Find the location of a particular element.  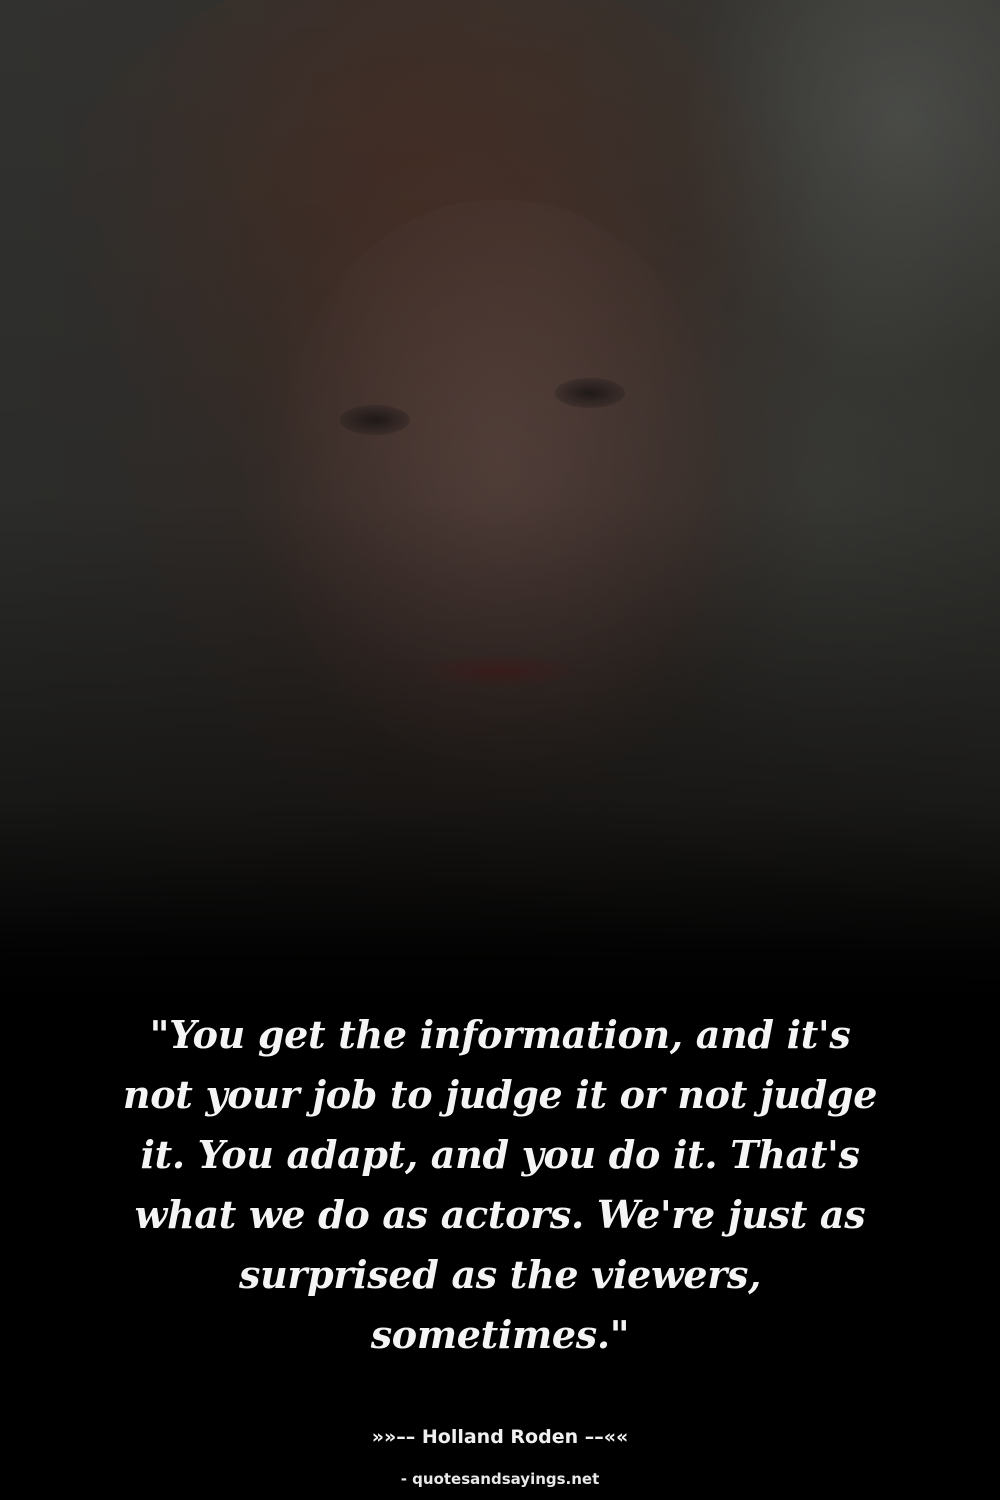

author-attribution: »»–– Holland Roden ––«« is located at coordinates (500, 1437).